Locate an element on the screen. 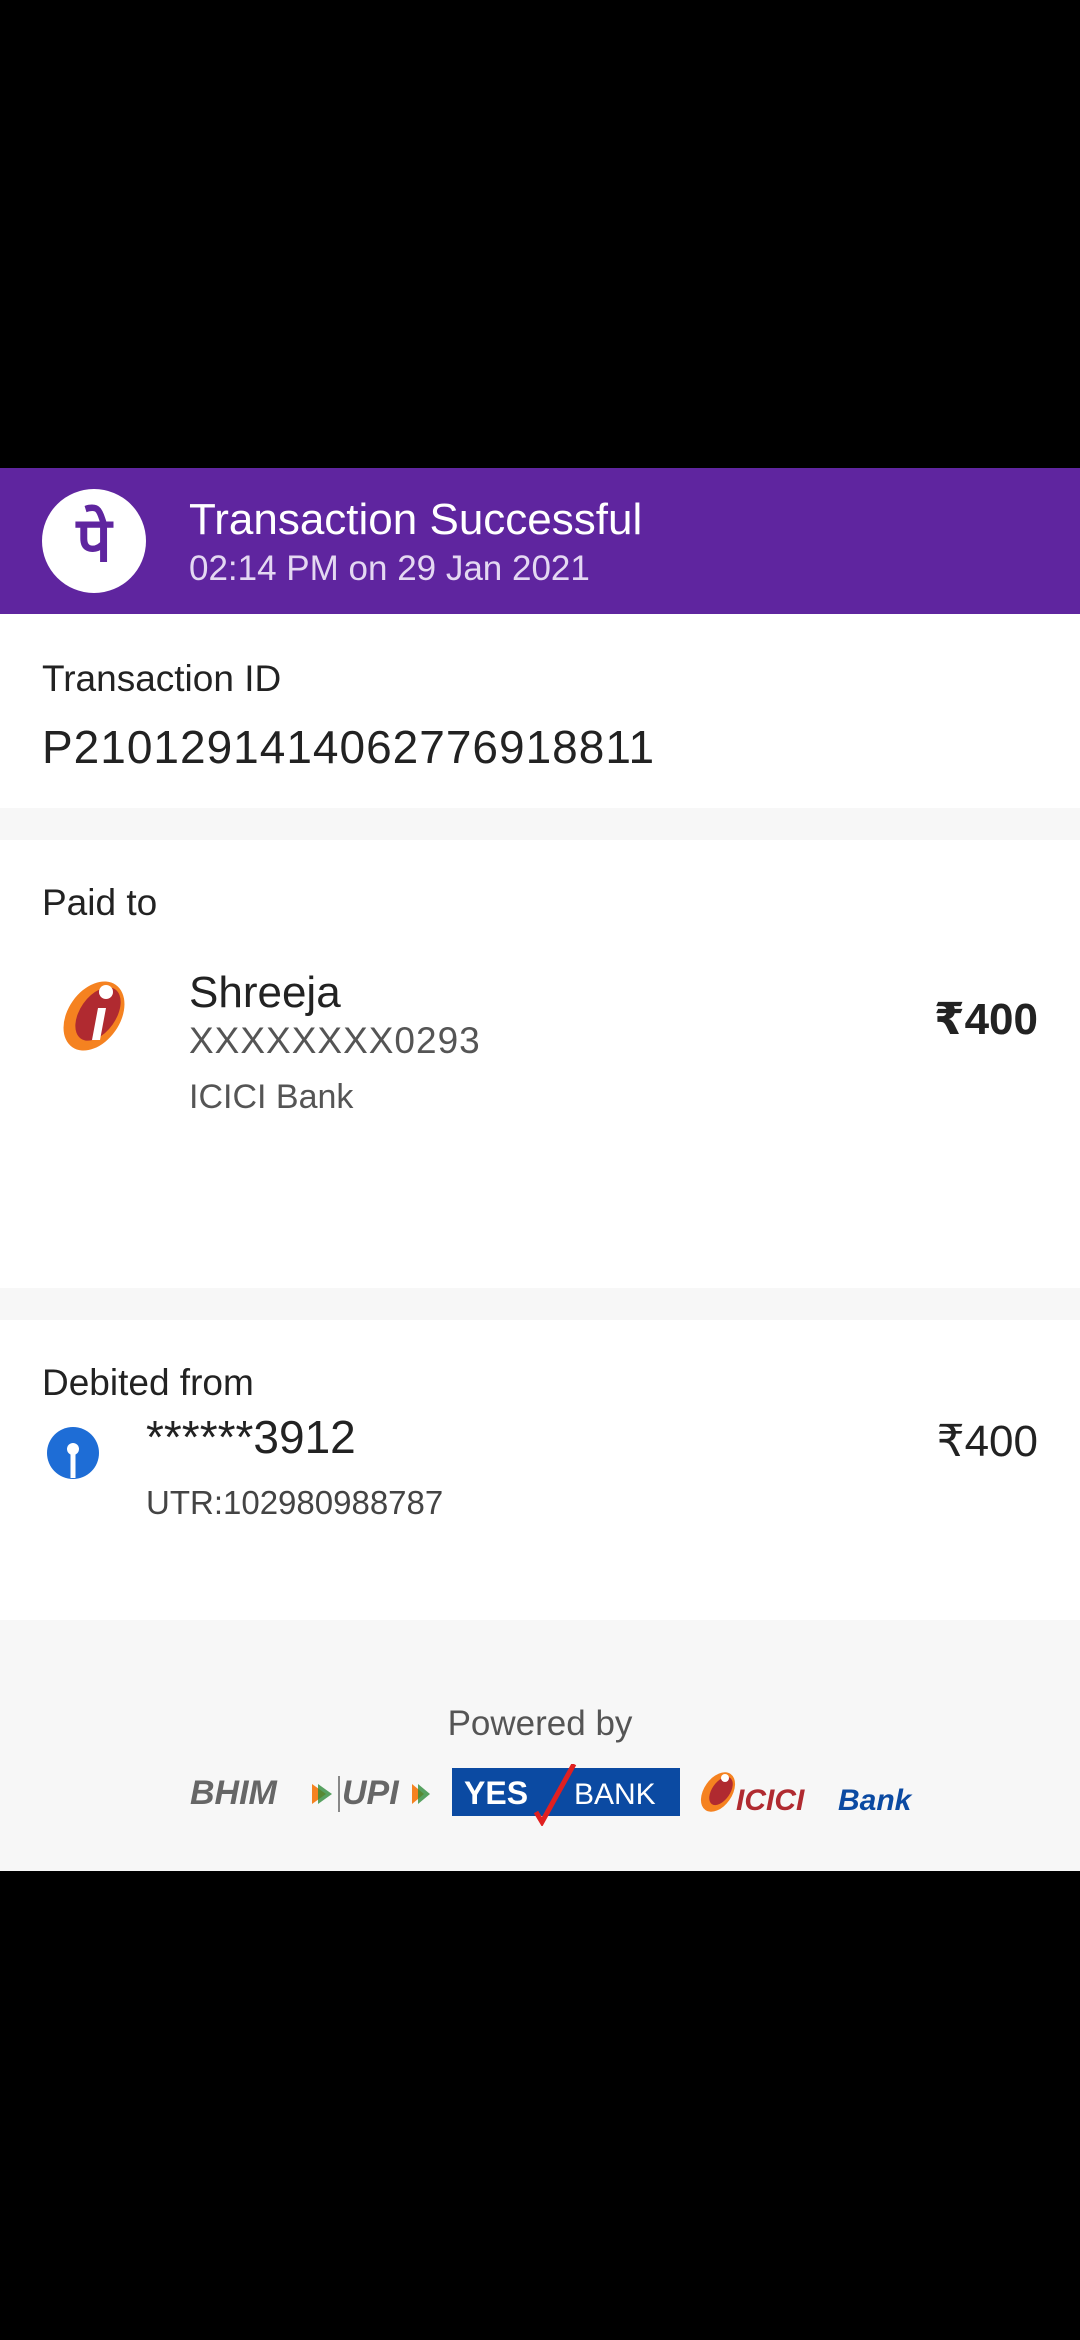 Image resolution: width=1080 pixels, height=2340 pixels. sbi-bank-icon is located at coordinates (73, 1453).